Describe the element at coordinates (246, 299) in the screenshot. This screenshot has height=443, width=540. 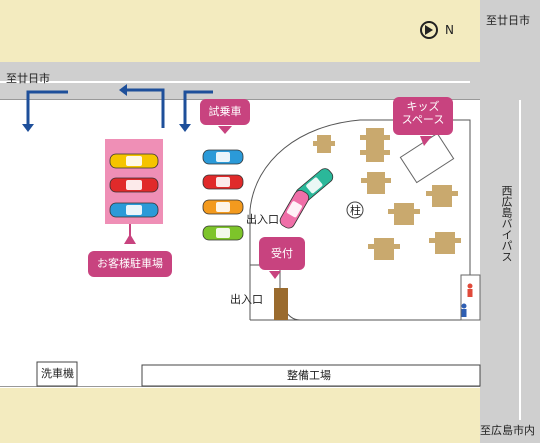
I see `entrance-lower-label: 出入口` at that location.